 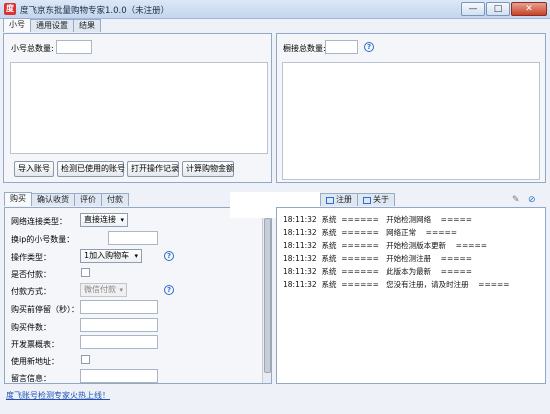 What do you see at coordinates (31, 274) in the screenshot?
I see `pay-label: 是否付款：` at bounding box center [31, 274].